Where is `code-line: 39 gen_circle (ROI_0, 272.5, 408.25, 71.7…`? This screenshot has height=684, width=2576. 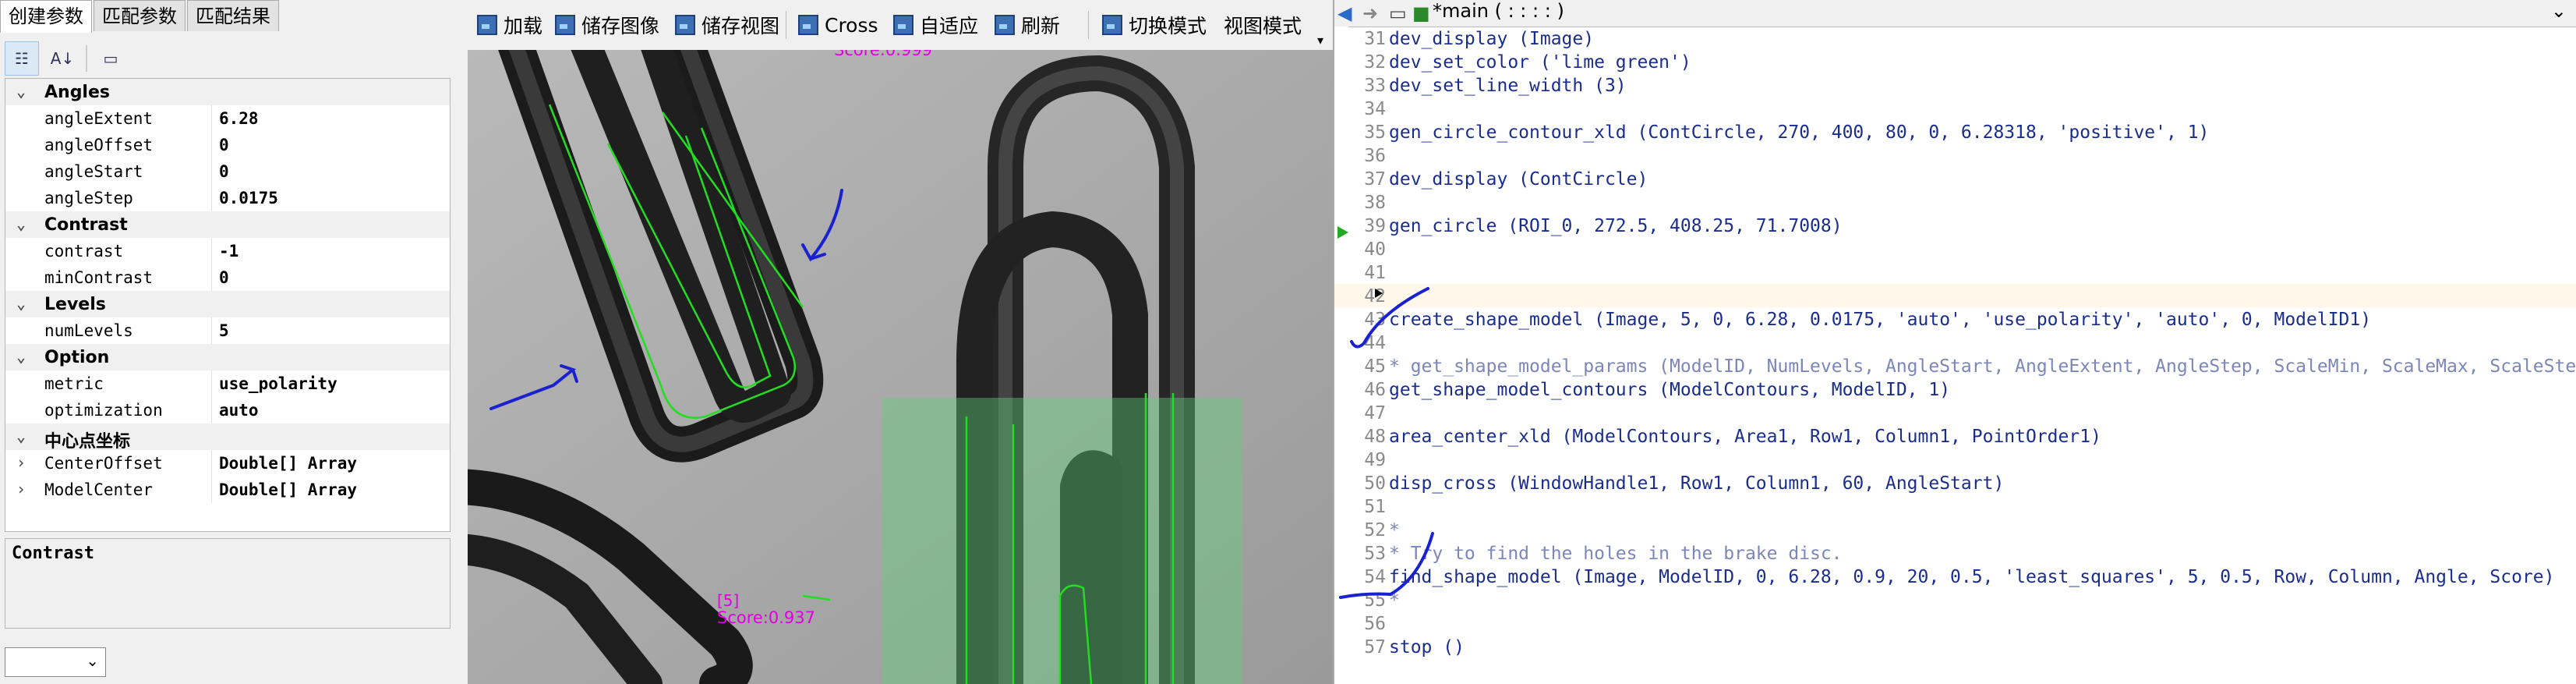
code-line: 39 gen_circle (ROI_0, 272.5, 408.25, 71.7… is located at coordinates (1955, 226).